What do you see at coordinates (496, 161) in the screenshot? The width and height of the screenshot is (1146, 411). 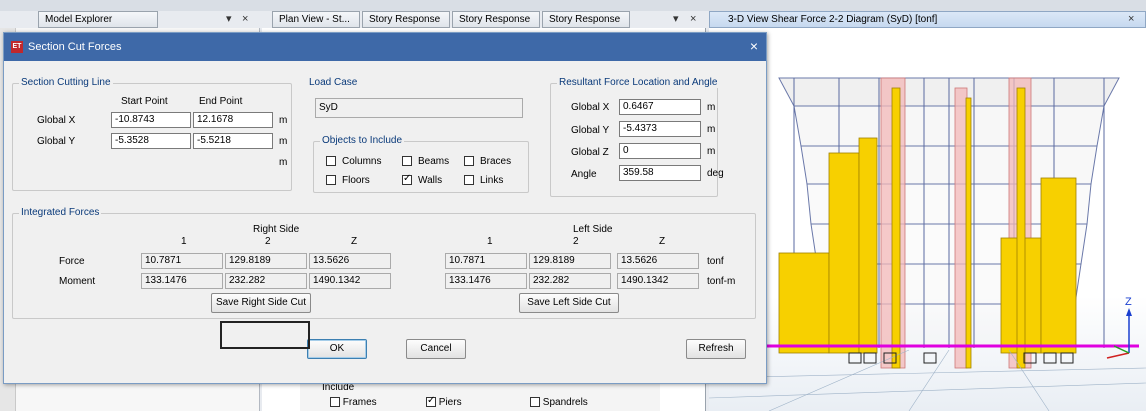 I see `braces-label: Braces` at bounding box center [496, 161].